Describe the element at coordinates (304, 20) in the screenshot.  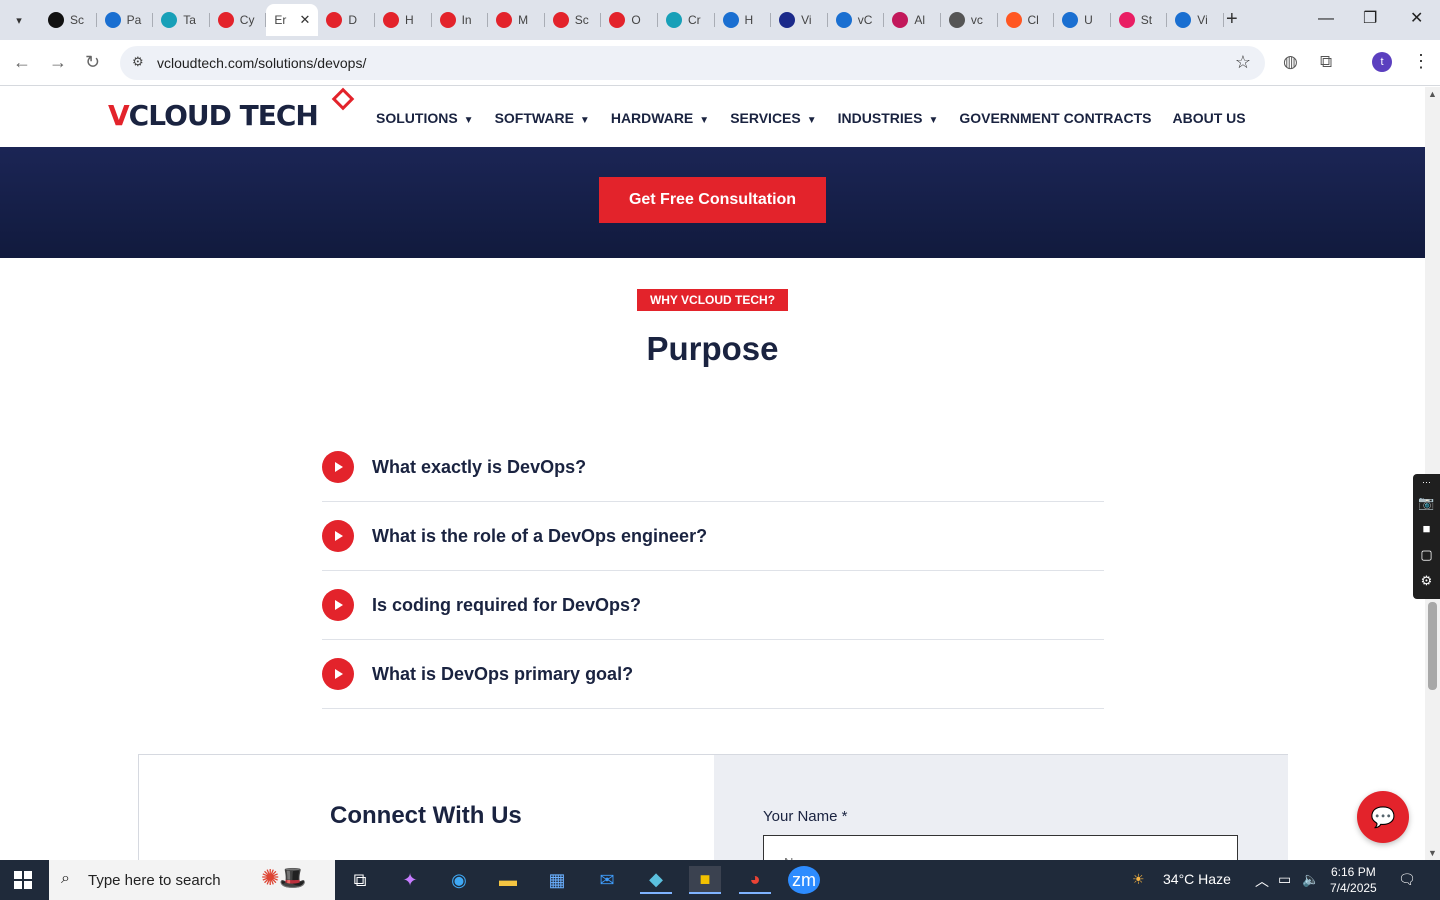
I see `tab-close-icon: ✕` at that location.